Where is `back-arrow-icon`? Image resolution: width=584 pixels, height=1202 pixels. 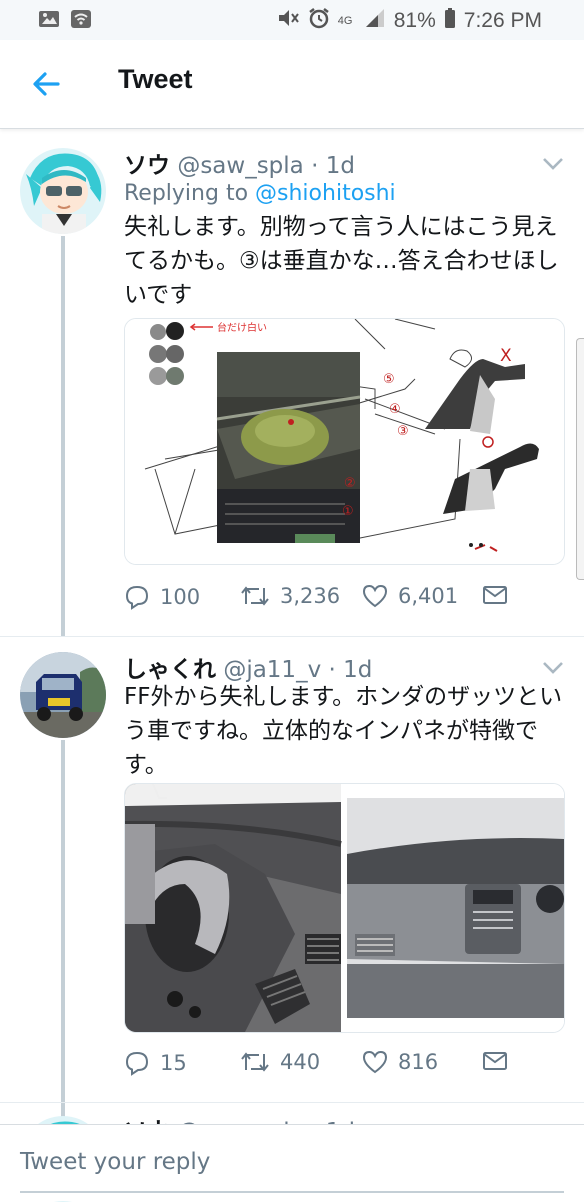 back-arrow-icon is located at coordinates (46, 84).